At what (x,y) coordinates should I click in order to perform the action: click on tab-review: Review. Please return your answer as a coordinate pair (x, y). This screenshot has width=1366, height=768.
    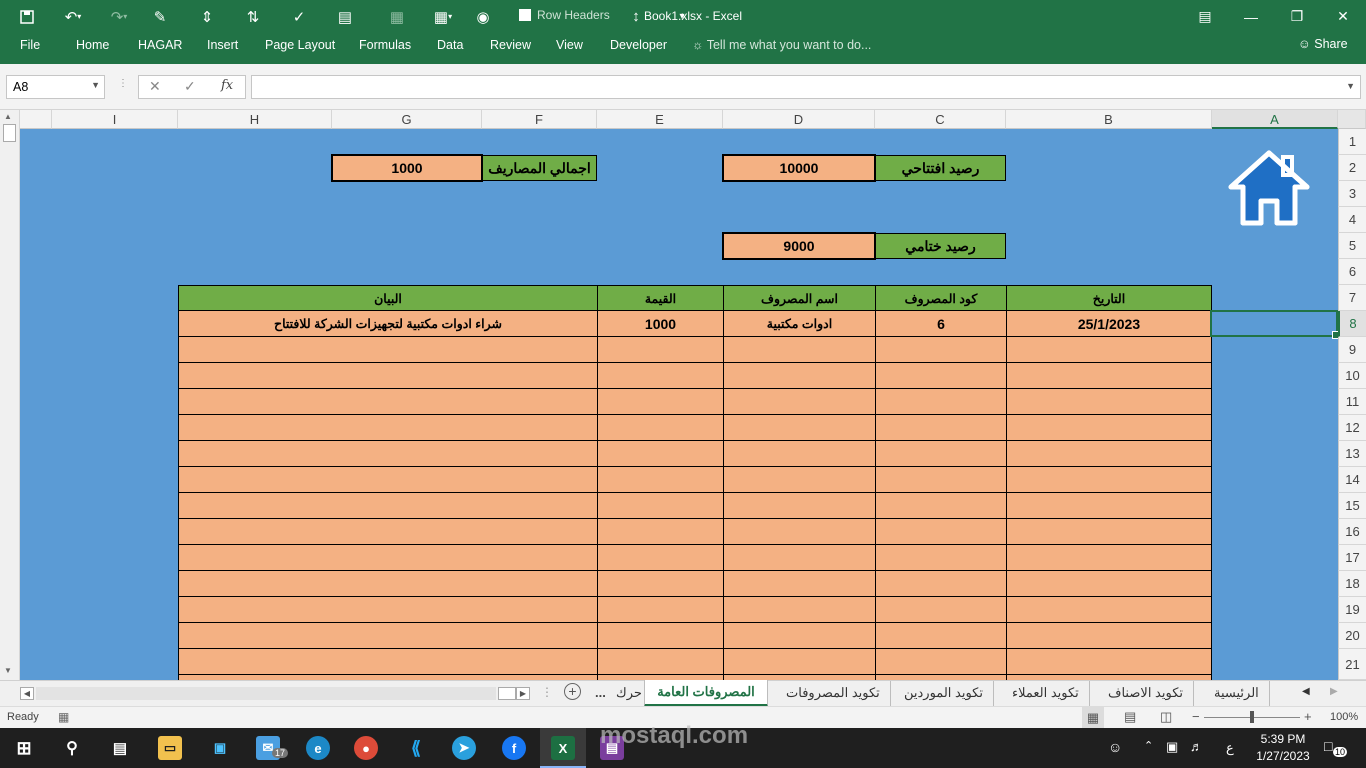
    Looking at the image, I should click on (510, 45).